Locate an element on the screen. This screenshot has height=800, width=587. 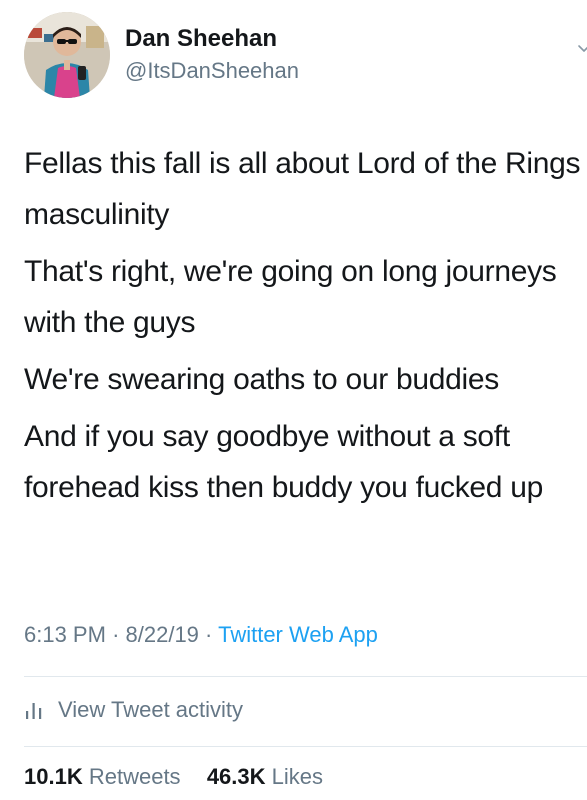
view-activity-label: View Tweet activity is located at coordinates (151, 709).